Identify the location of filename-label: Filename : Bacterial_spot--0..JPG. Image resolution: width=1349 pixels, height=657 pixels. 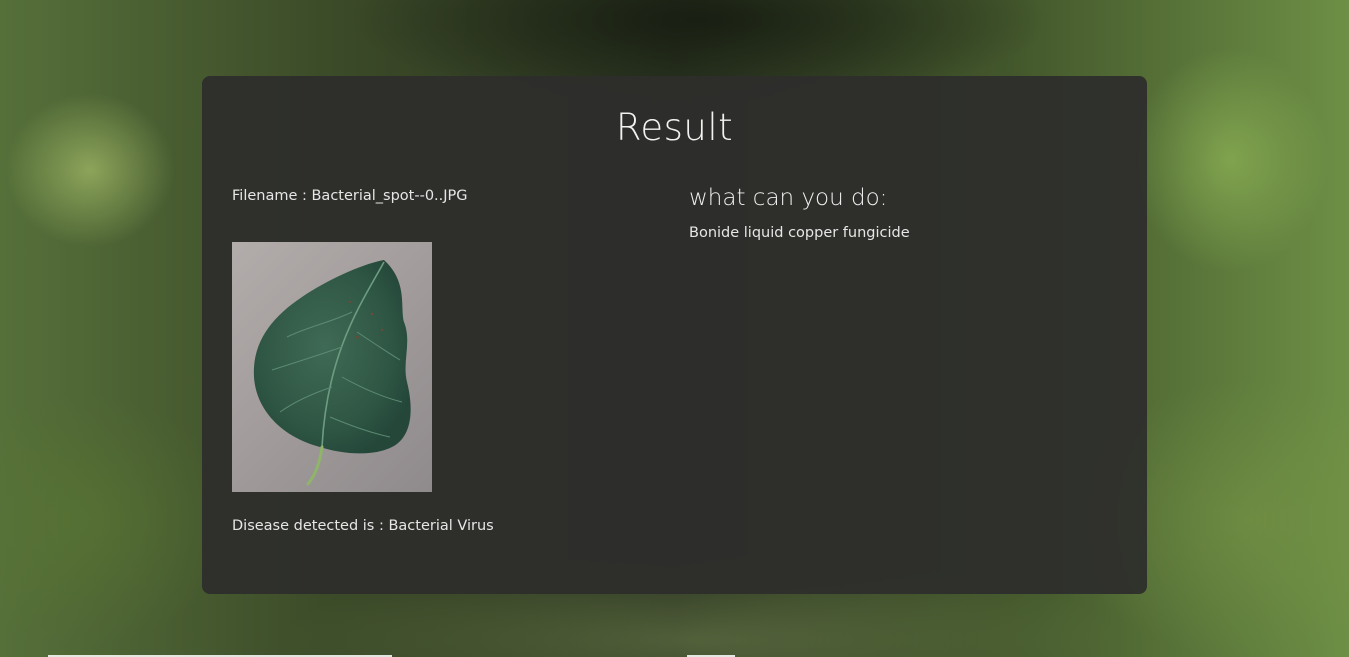
(350, 196).